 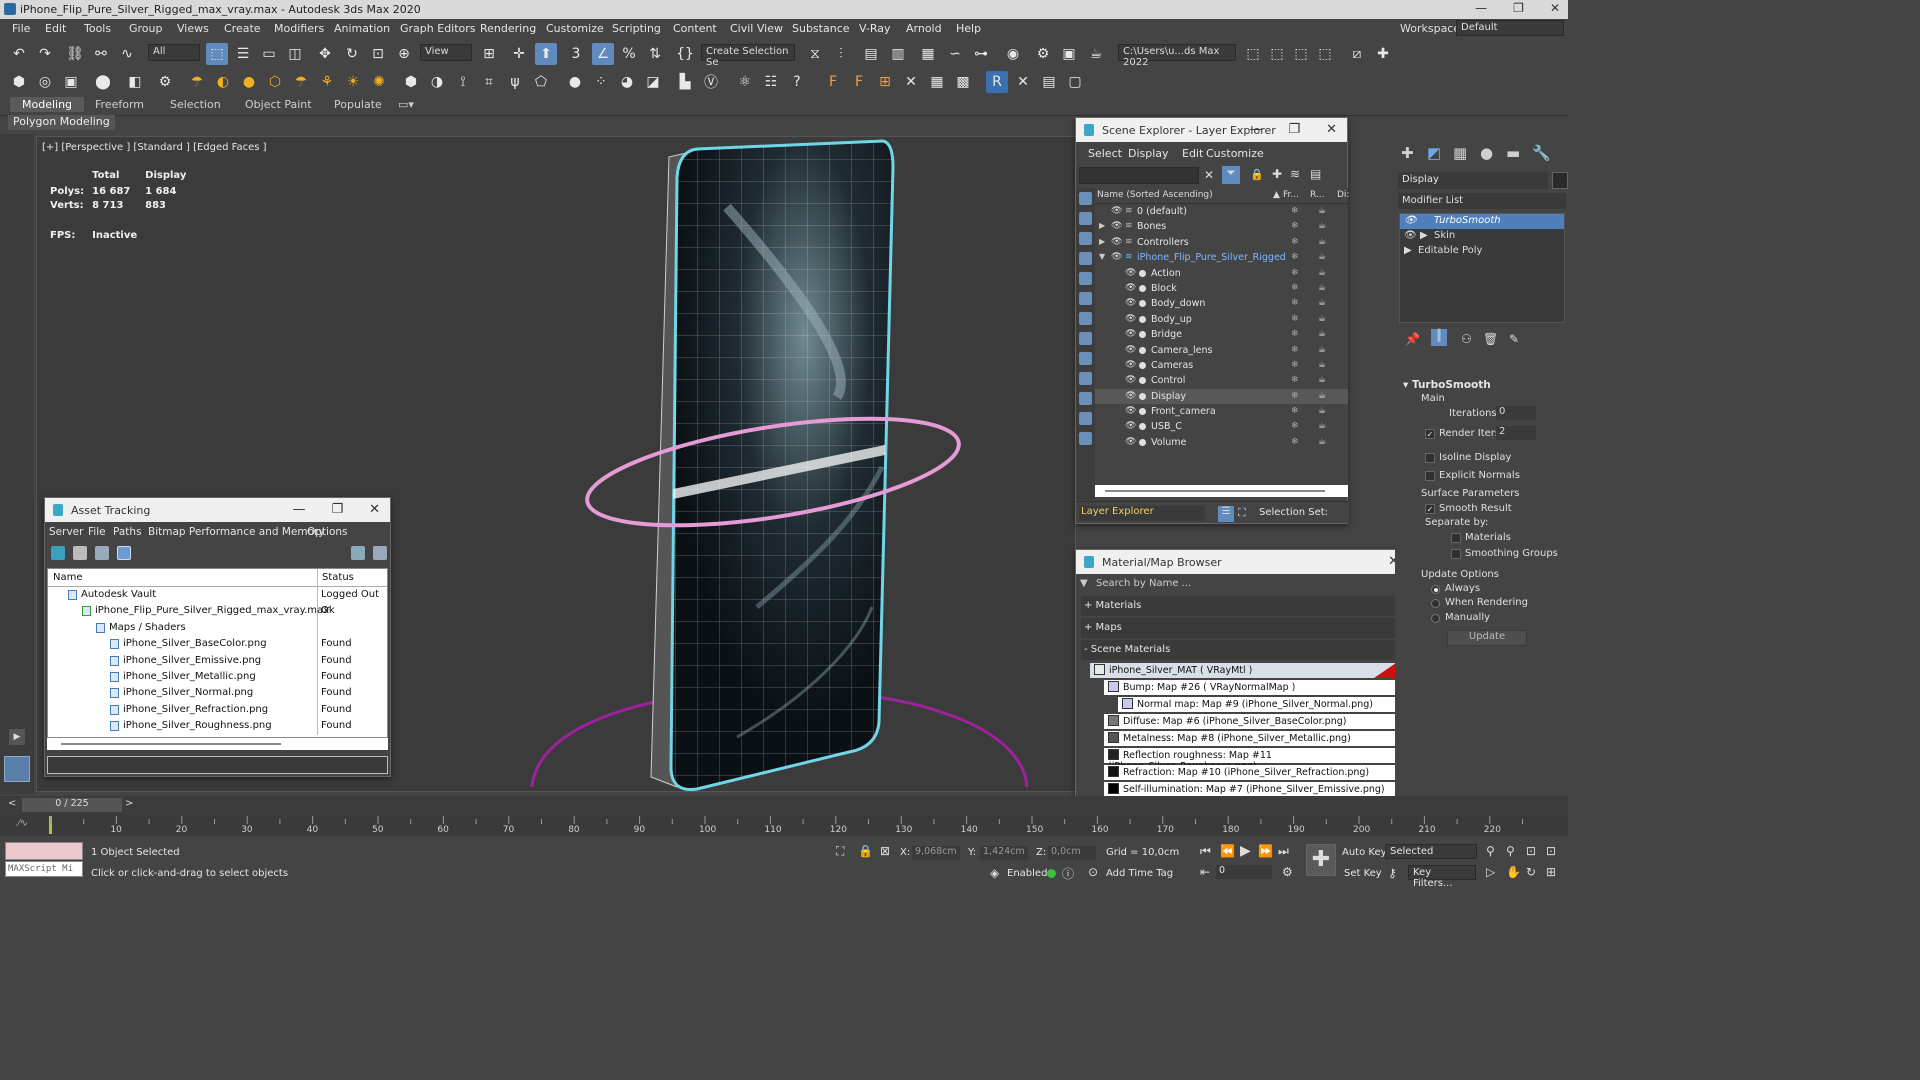 I want to click on render-iters-checkbox: ✓, so click(x=1430, y=434).